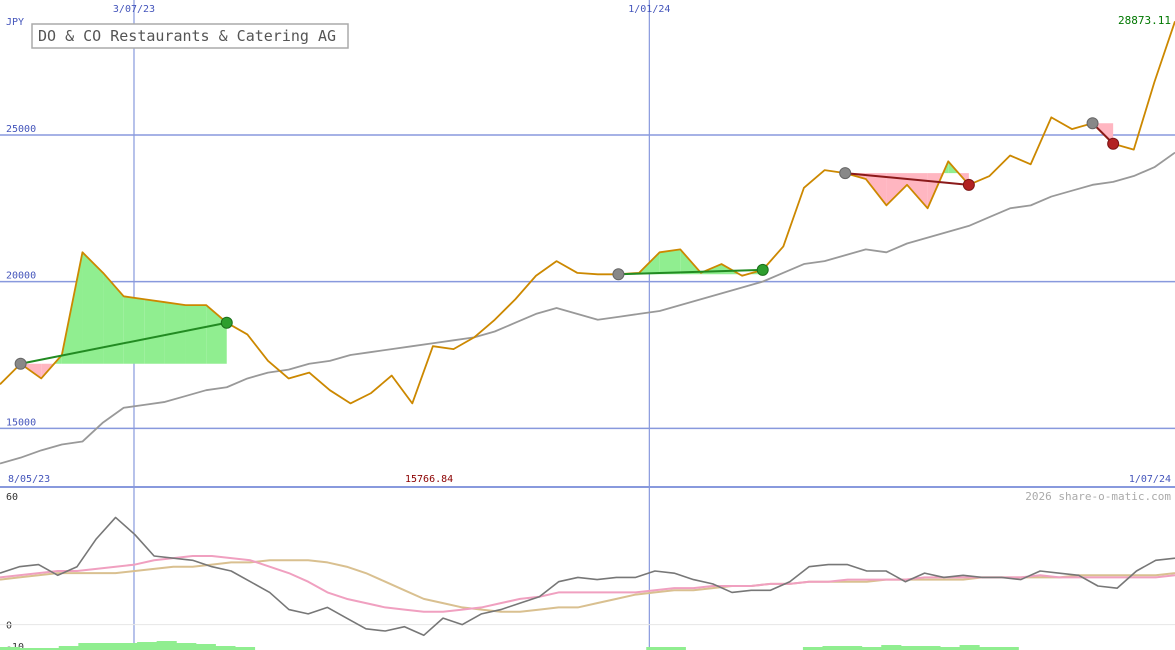 This screenshot has width=1175, height=650. What do you see at coordinates (1150, 479) in the screenshot?
I see `x-label-end: 1/07/24` at bounding box center [1150, 479].